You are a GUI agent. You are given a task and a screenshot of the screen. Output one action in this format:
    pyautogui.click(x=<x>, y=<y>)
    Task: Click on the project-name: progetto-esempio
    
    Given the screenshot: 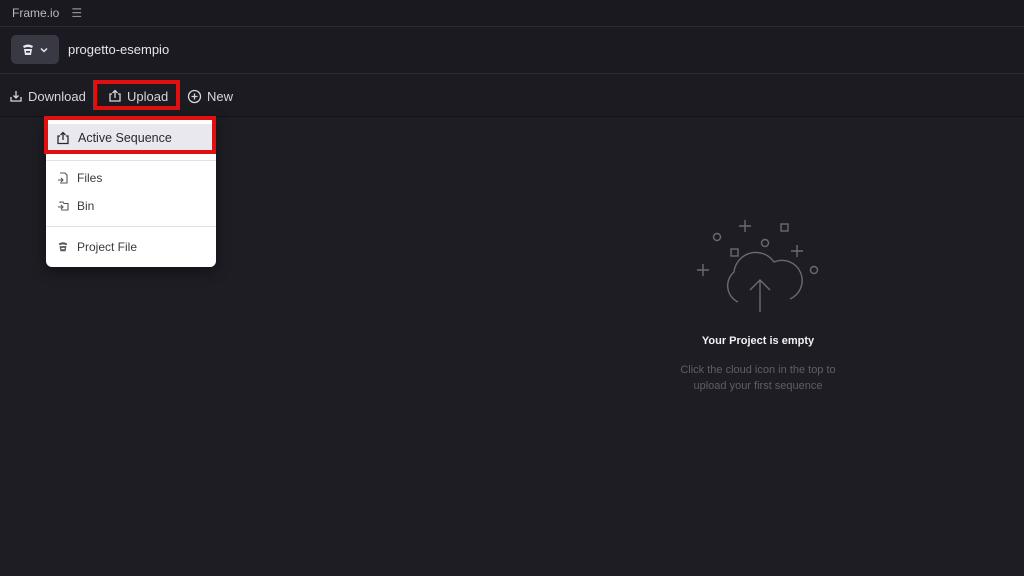 What is the action you would take?
    pyautogui.click(x=119, y=49)
    